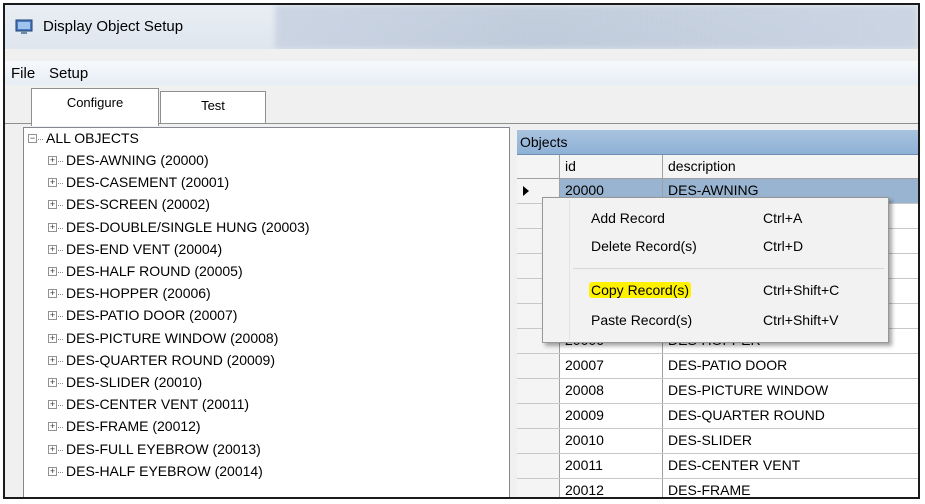 The image size is (925, 504). Describe the element at coordinates (538, 166) in the screenshot. I see `row-header-corner` at that location.